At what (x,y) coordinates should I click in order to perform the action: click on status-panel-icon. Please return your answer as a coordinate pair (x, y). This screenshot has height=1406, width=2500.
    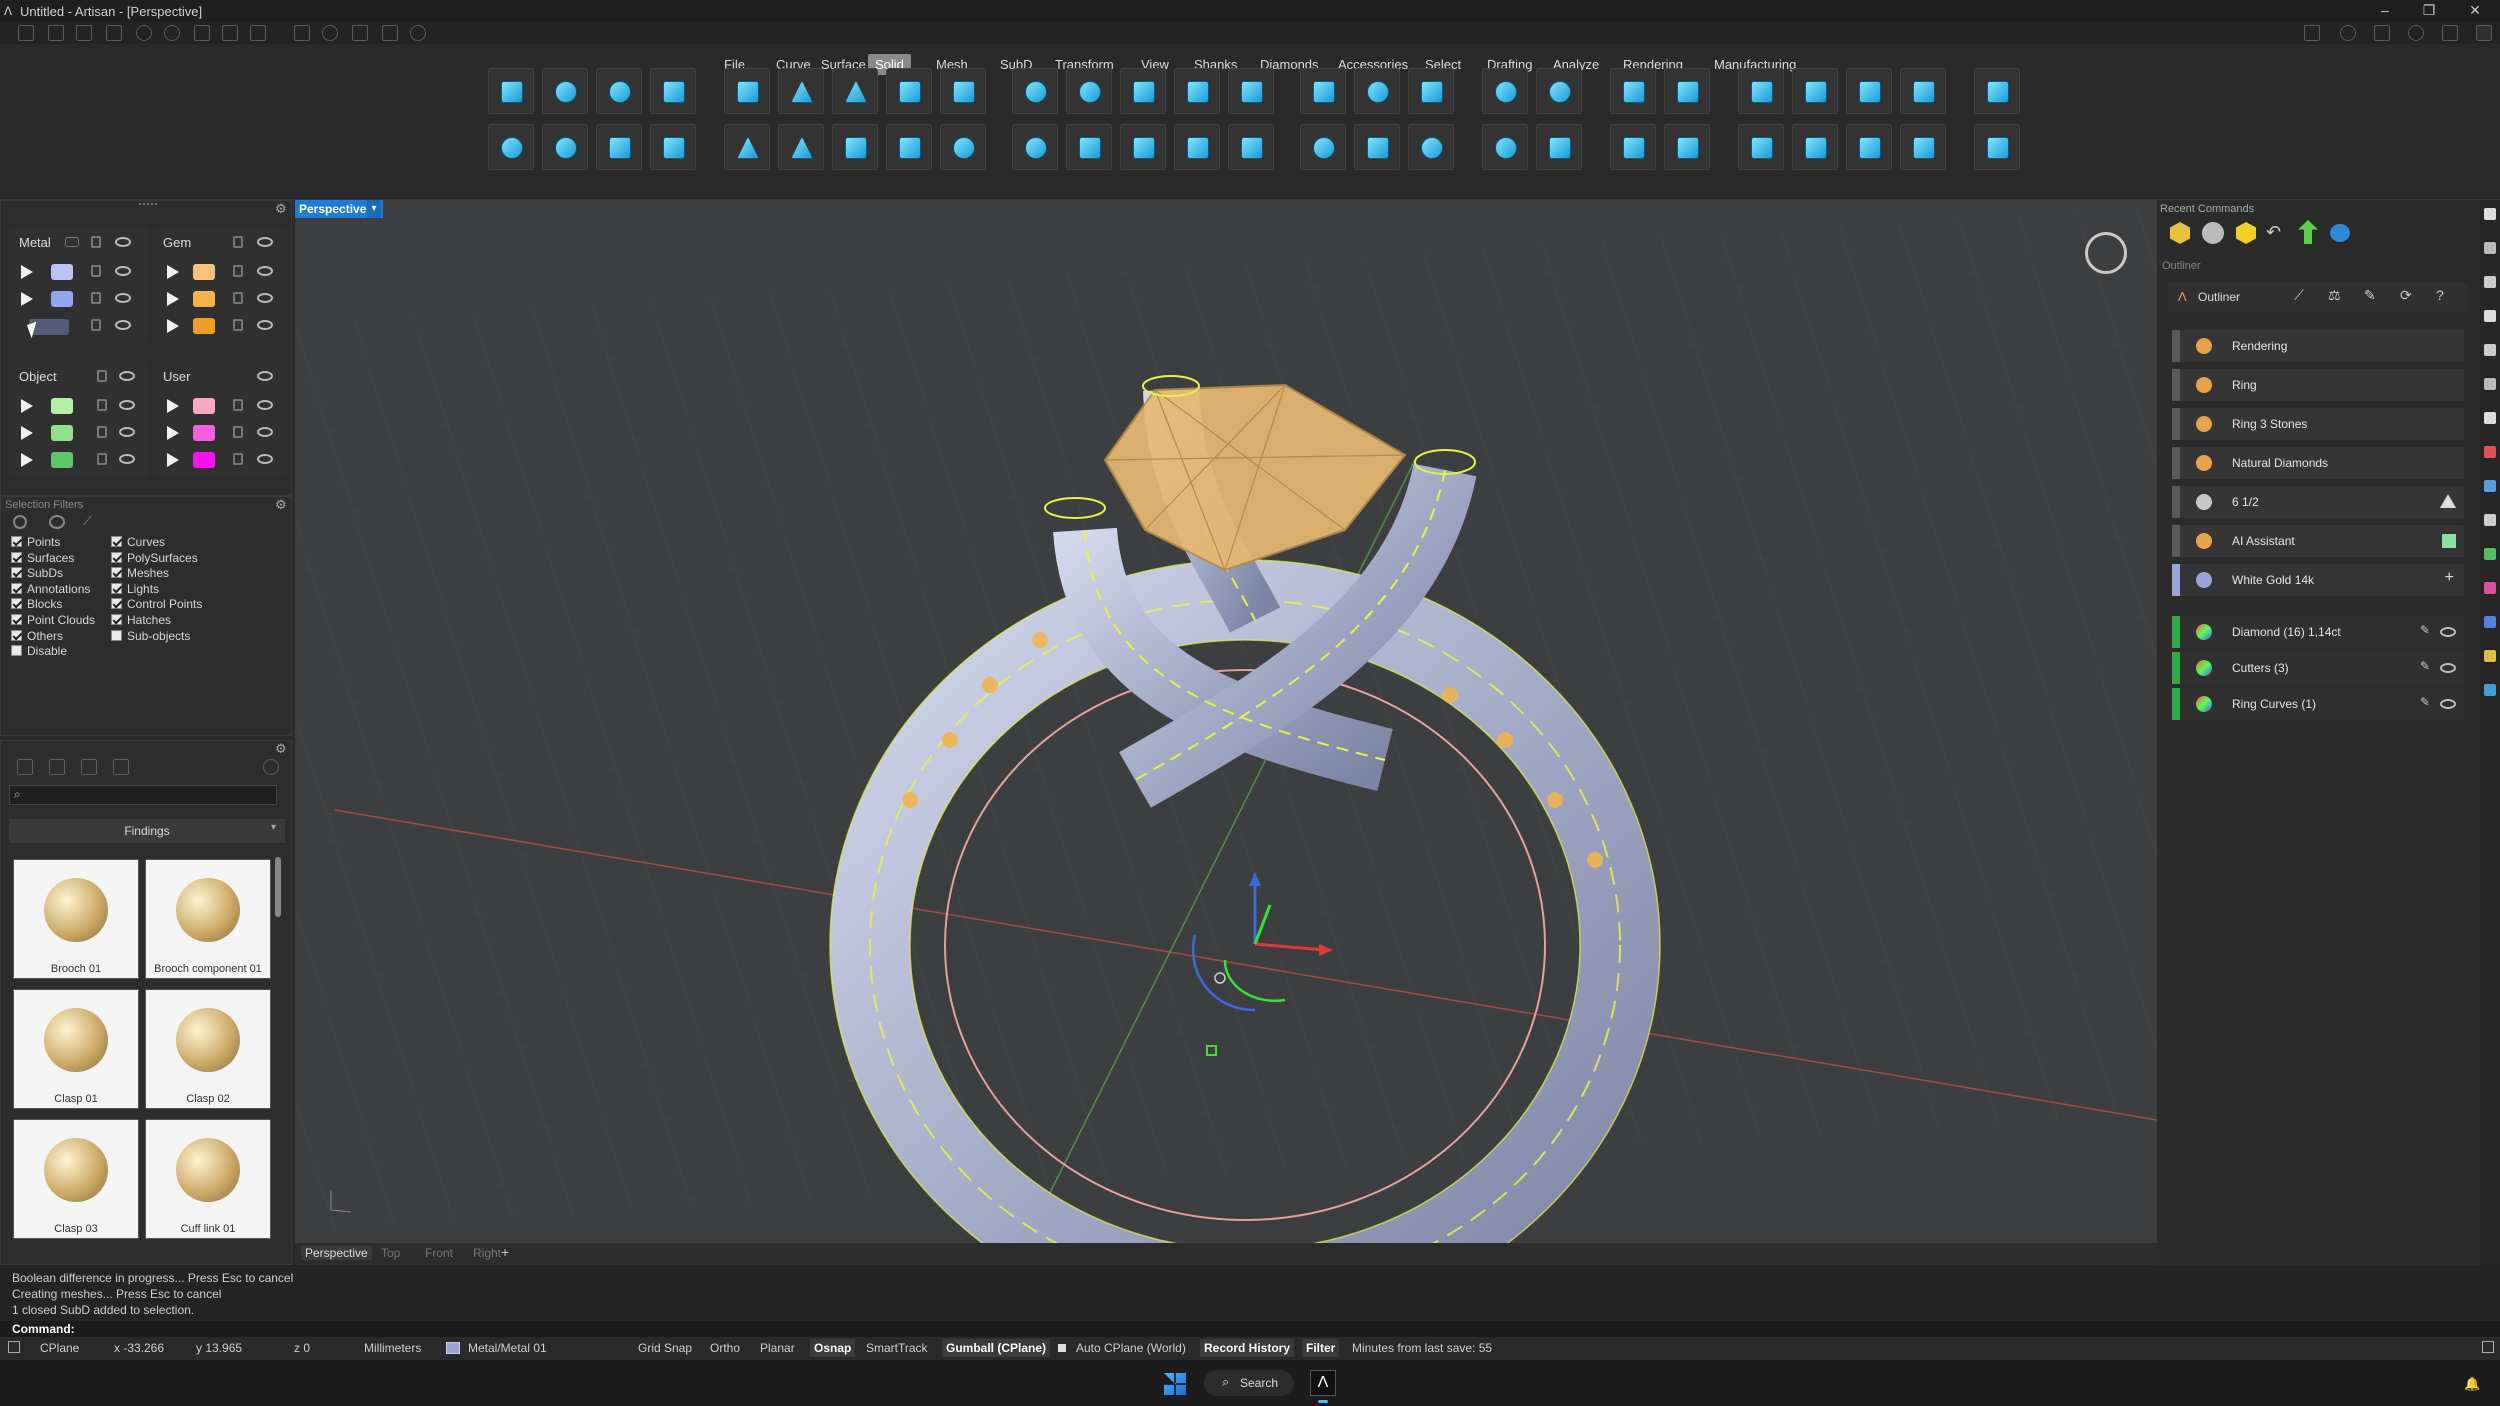
    Looking at the image, I should click on (14, 1347).